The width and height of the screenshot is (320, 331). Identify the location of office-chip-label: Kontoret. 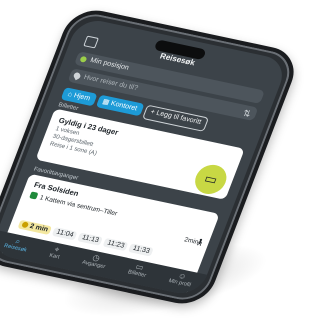
(124, 106).